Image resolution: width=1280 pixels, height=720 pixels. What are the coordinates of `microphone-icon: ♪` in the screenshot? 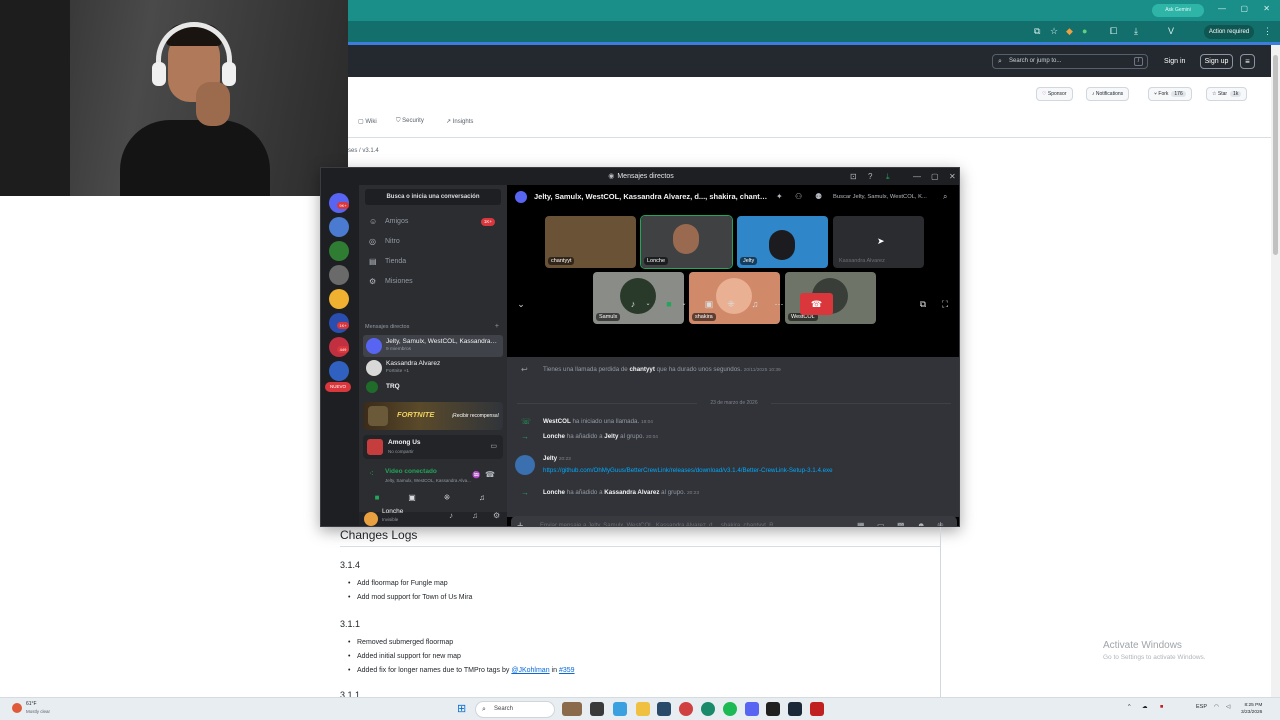 It's located at (451, 515).